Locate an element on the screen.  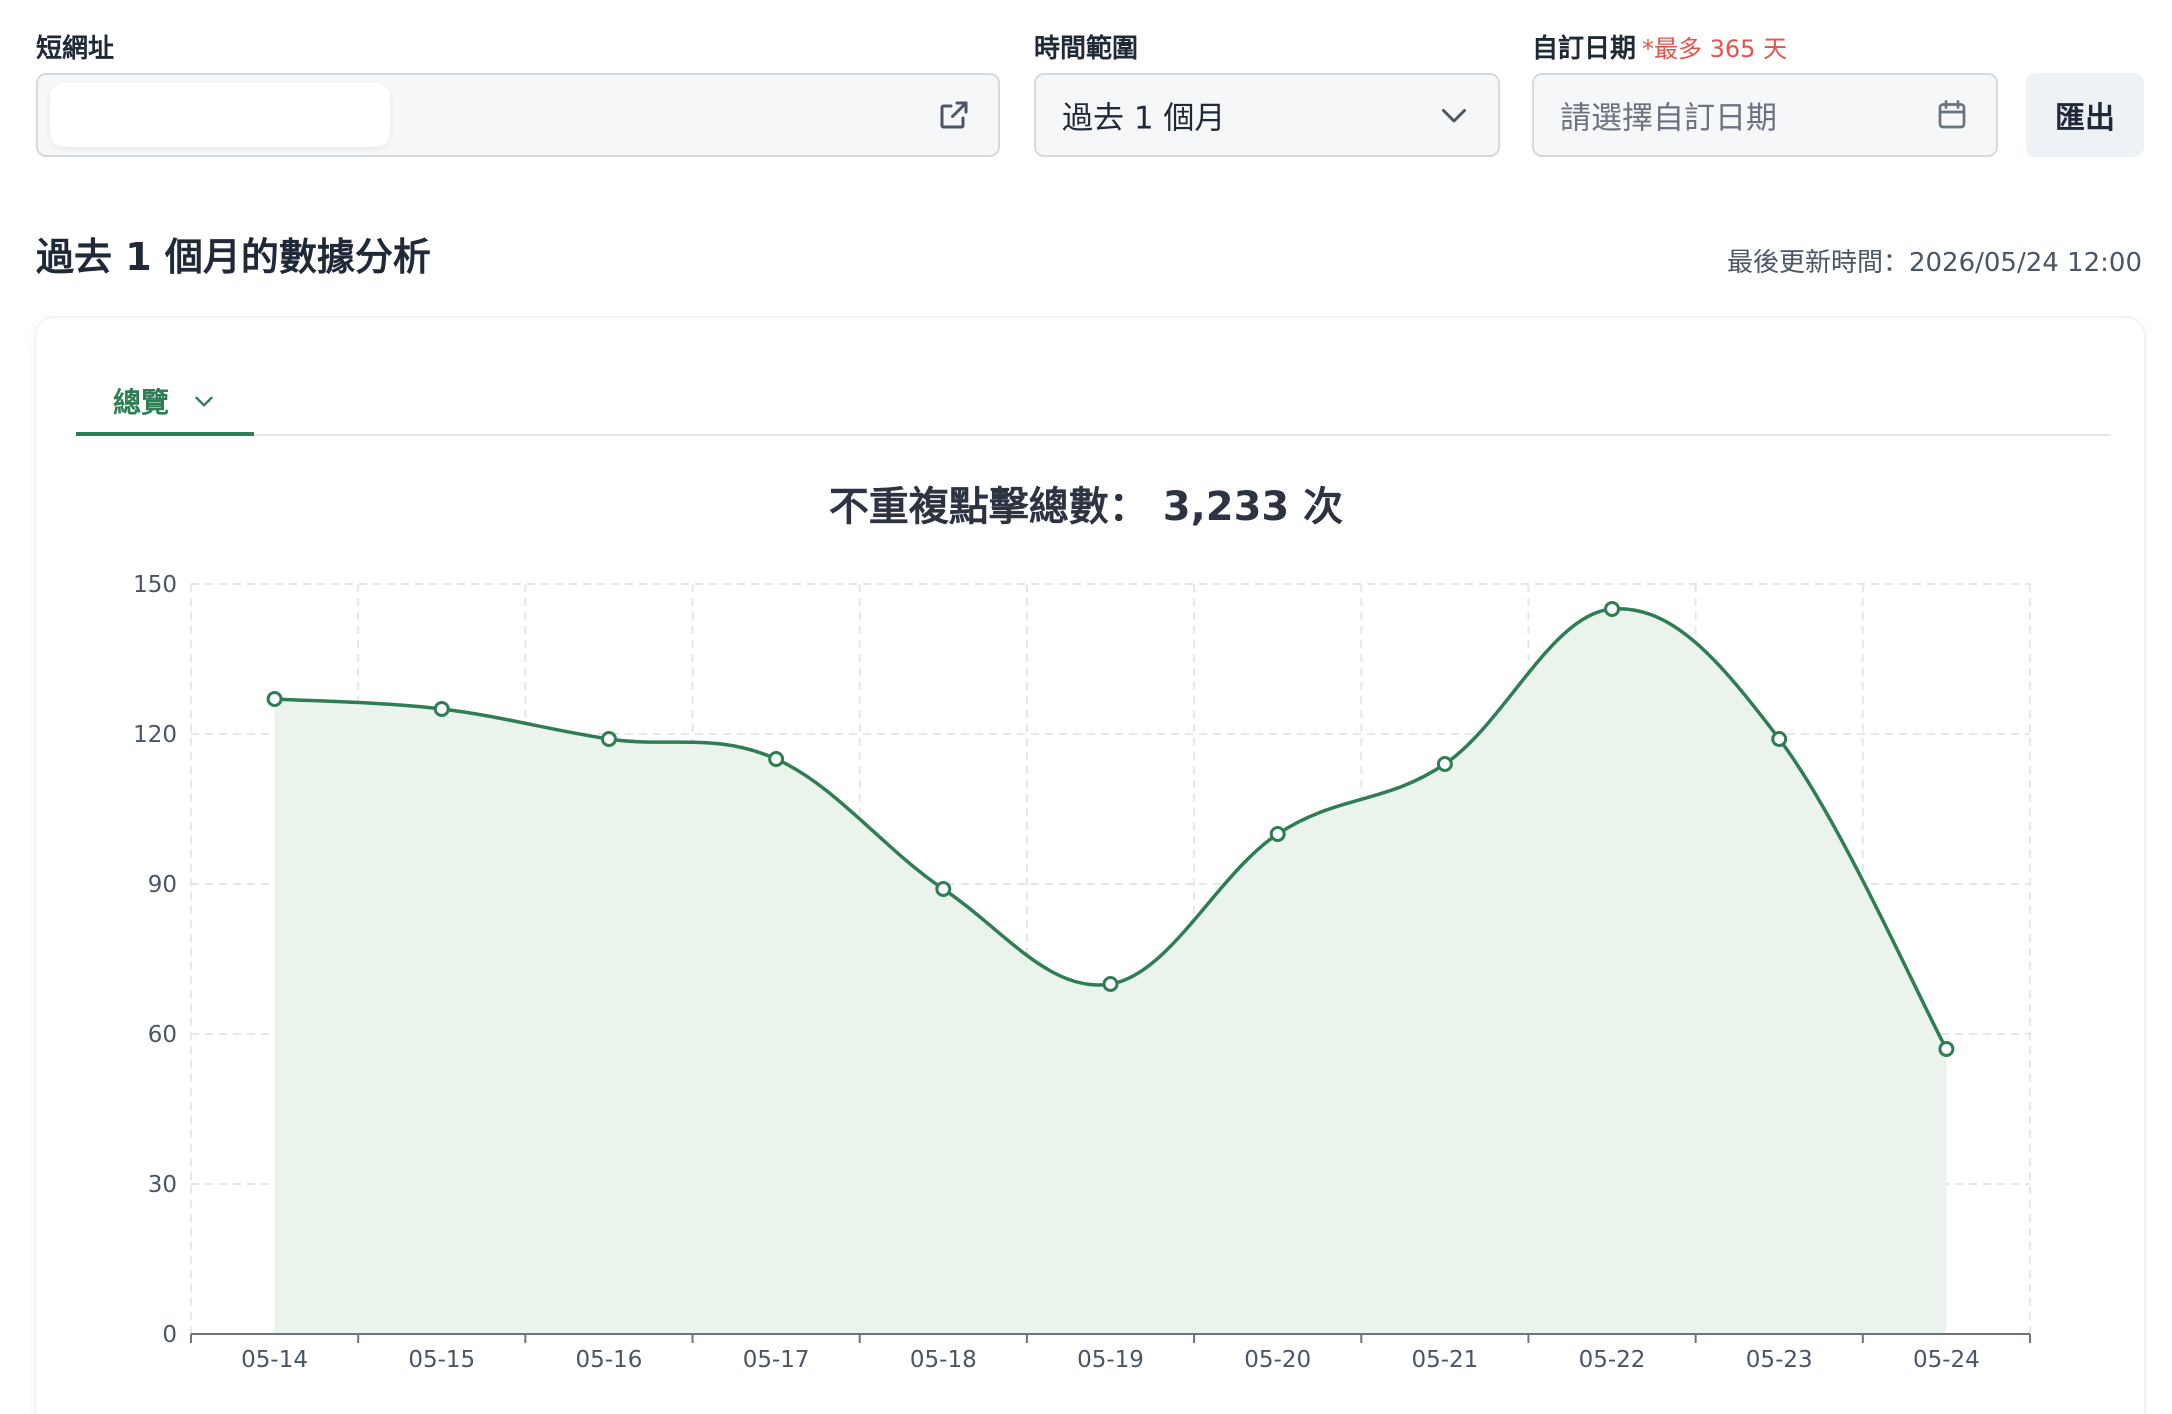
x-tick-label: 05-17 is located at coordinates (776, 1360).